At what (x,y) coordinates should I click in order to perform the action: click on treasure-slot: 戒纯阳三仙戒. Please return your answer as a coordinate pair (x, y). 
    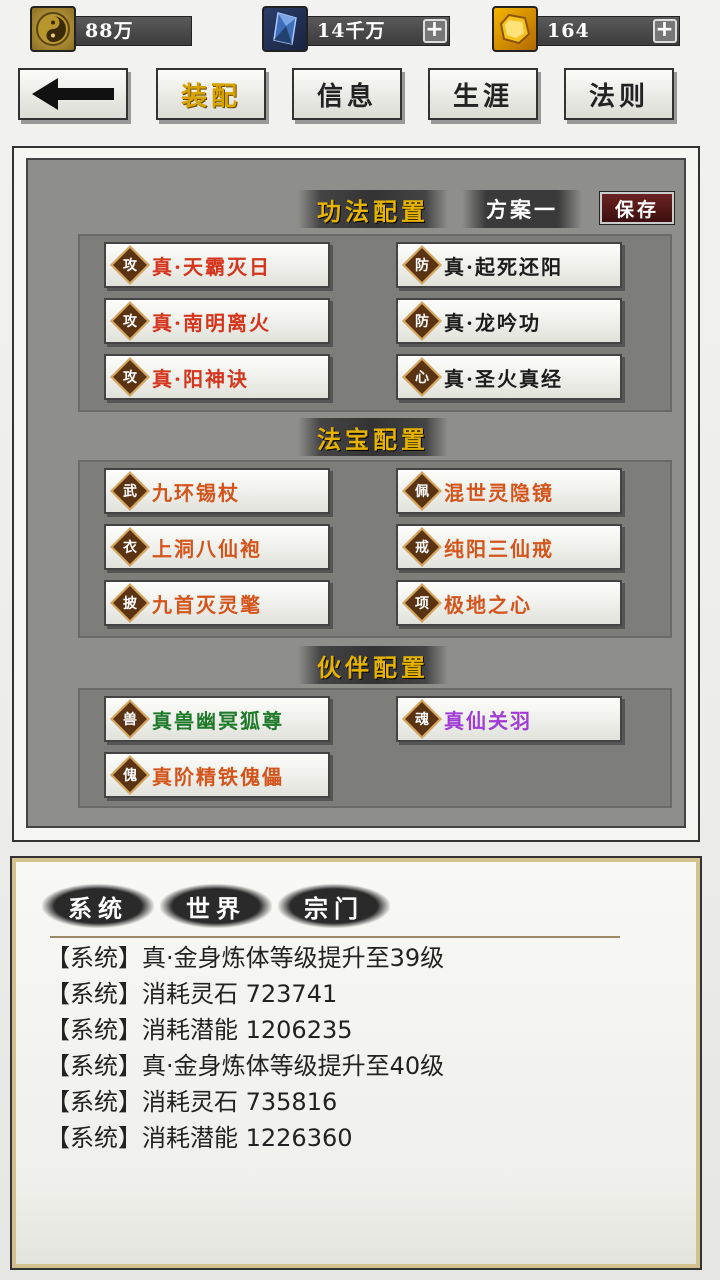
    Looking at the image, I should click on (509, 547).